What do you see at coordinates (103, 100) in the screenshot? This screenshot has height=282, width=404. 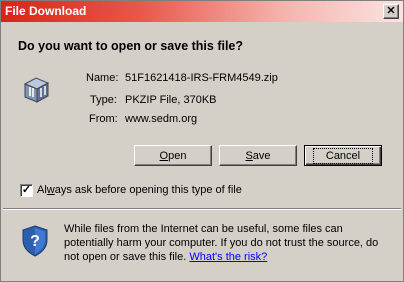 I see `file-type-label: Type:` at bounding box center [103, 100].